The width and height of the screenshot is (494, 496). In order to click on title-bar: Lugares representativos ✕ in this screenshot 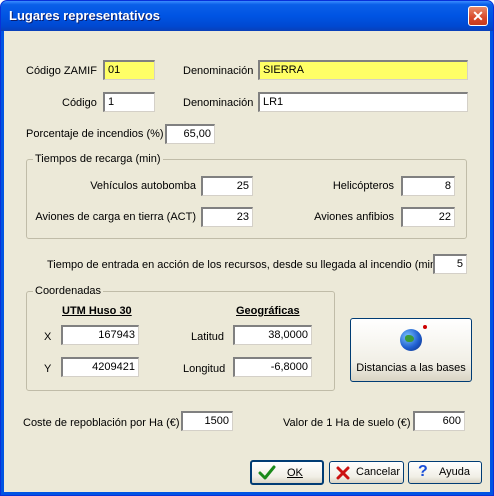, I will do `click(247, 16)`.